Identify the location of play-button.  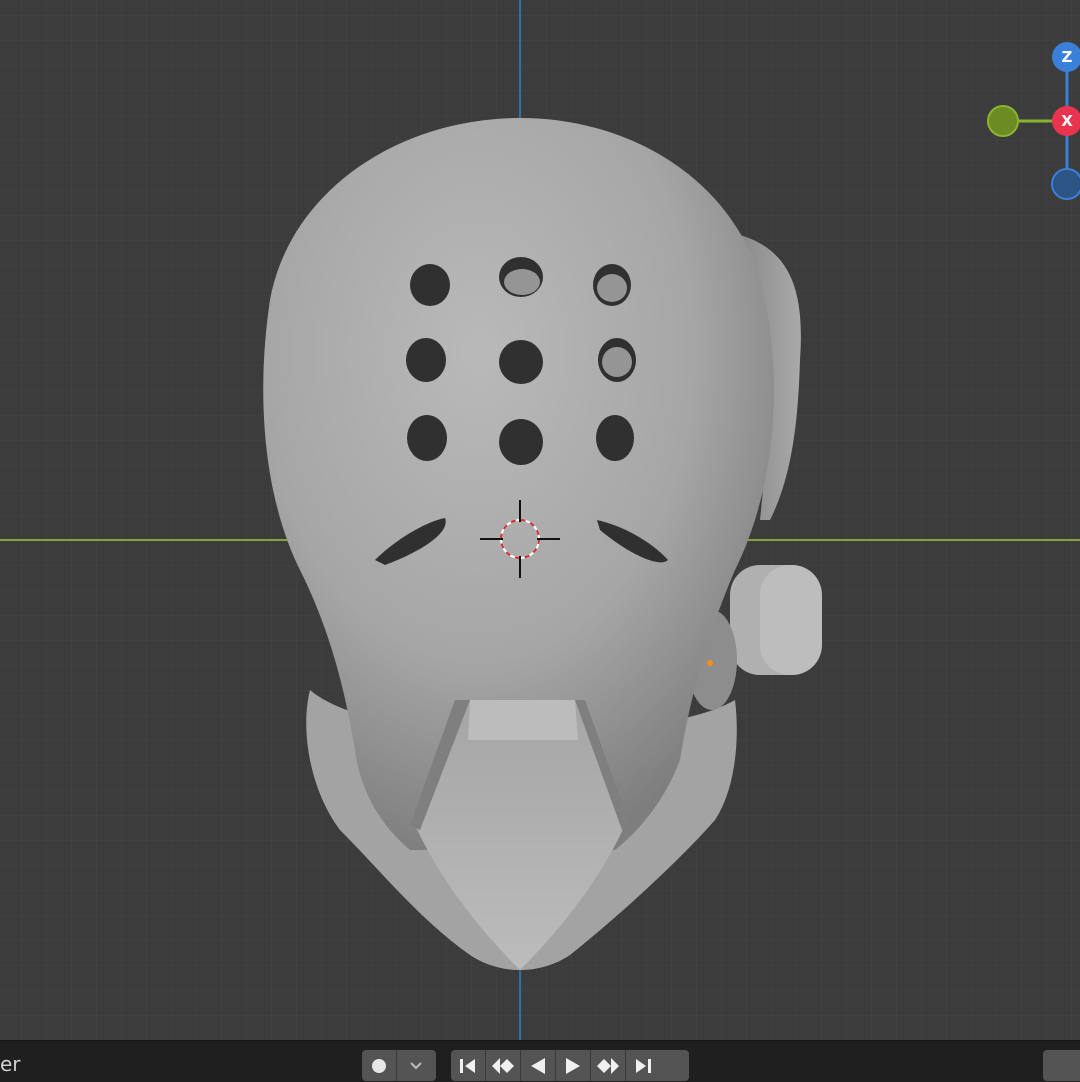
(573, 1065).